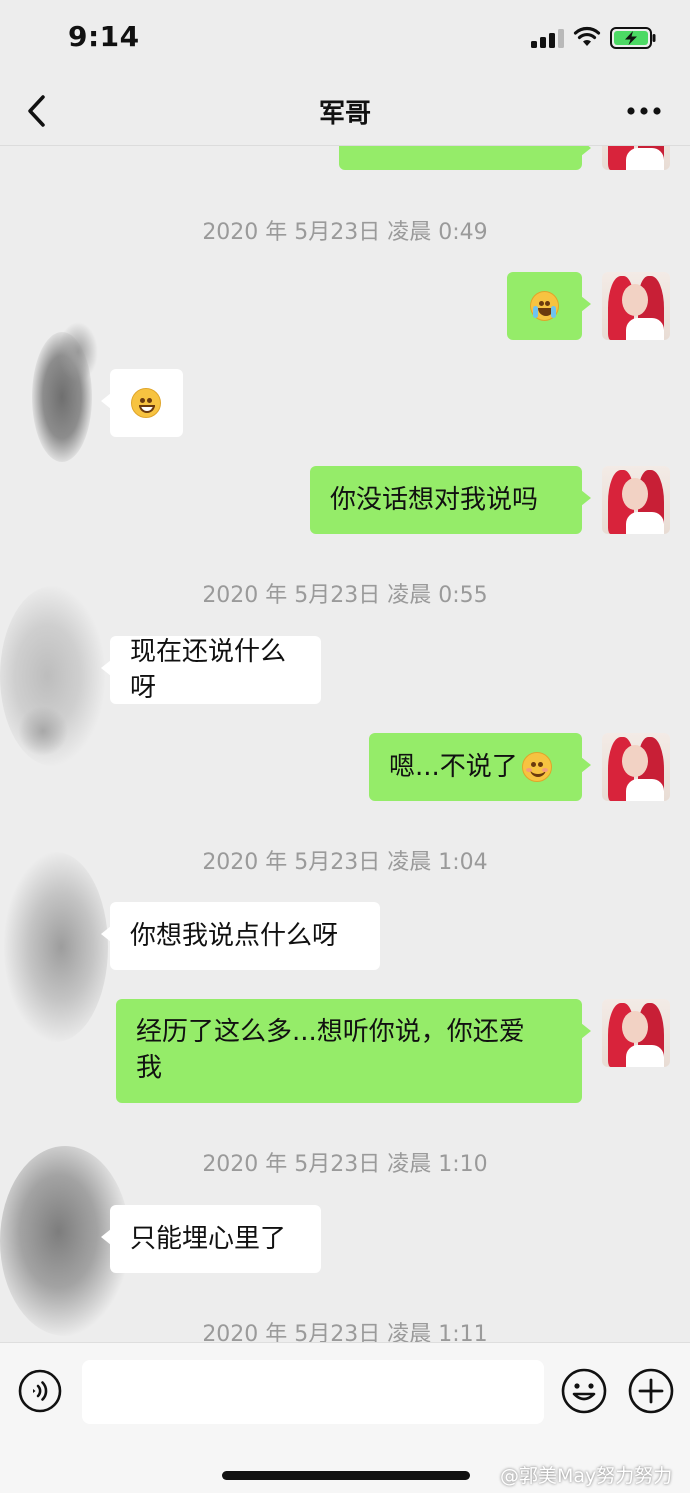 Image resolution: width=690 pixels, height=1493 pixels. I want to click on laughing-tears-emoji-icon, so click(544, 306).